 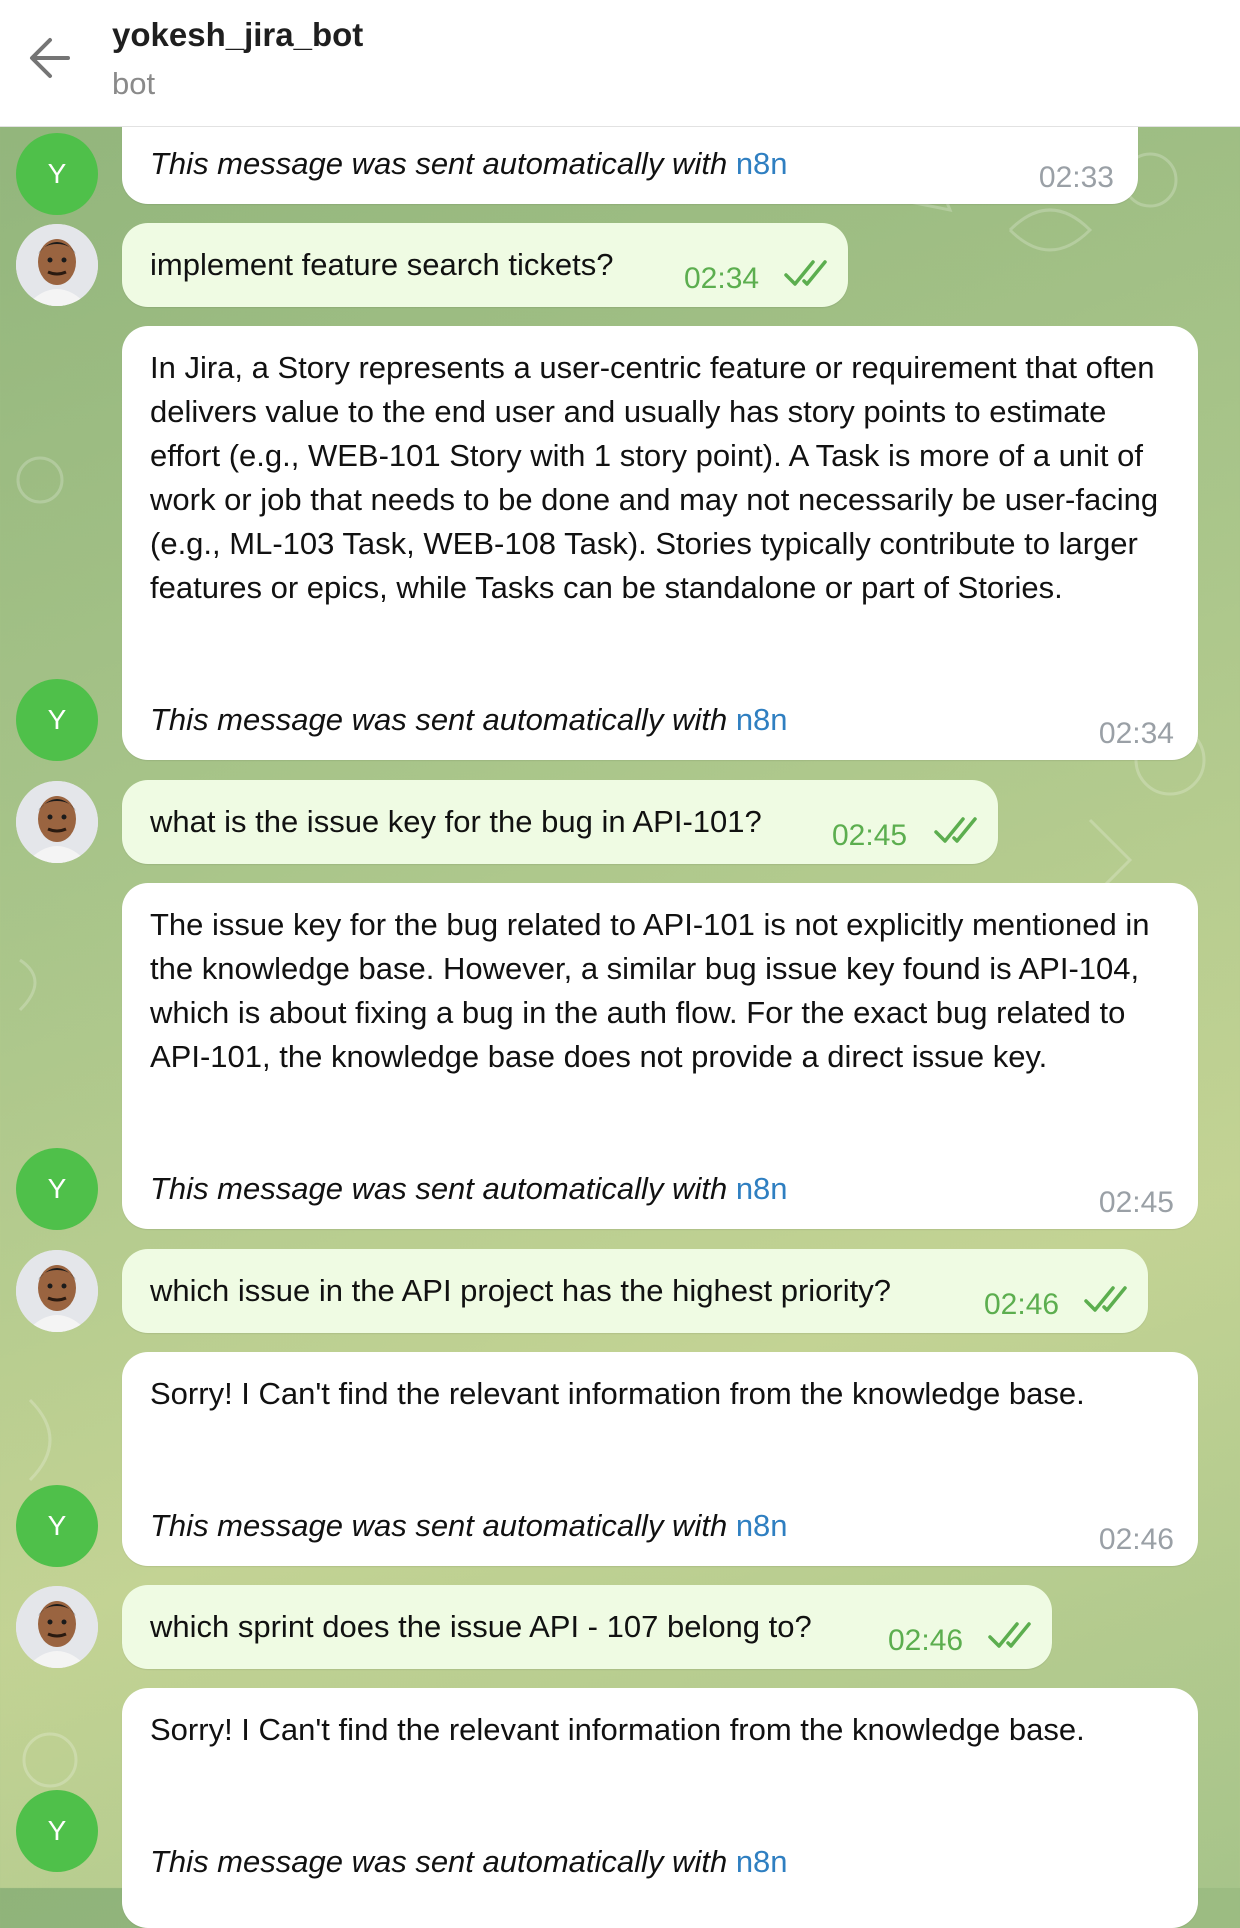 What do you see at coordinates (620, 63) in the screenshot?
I see `chat-header: yokesh_jira_bot bot` at bounding box center [620, 63].